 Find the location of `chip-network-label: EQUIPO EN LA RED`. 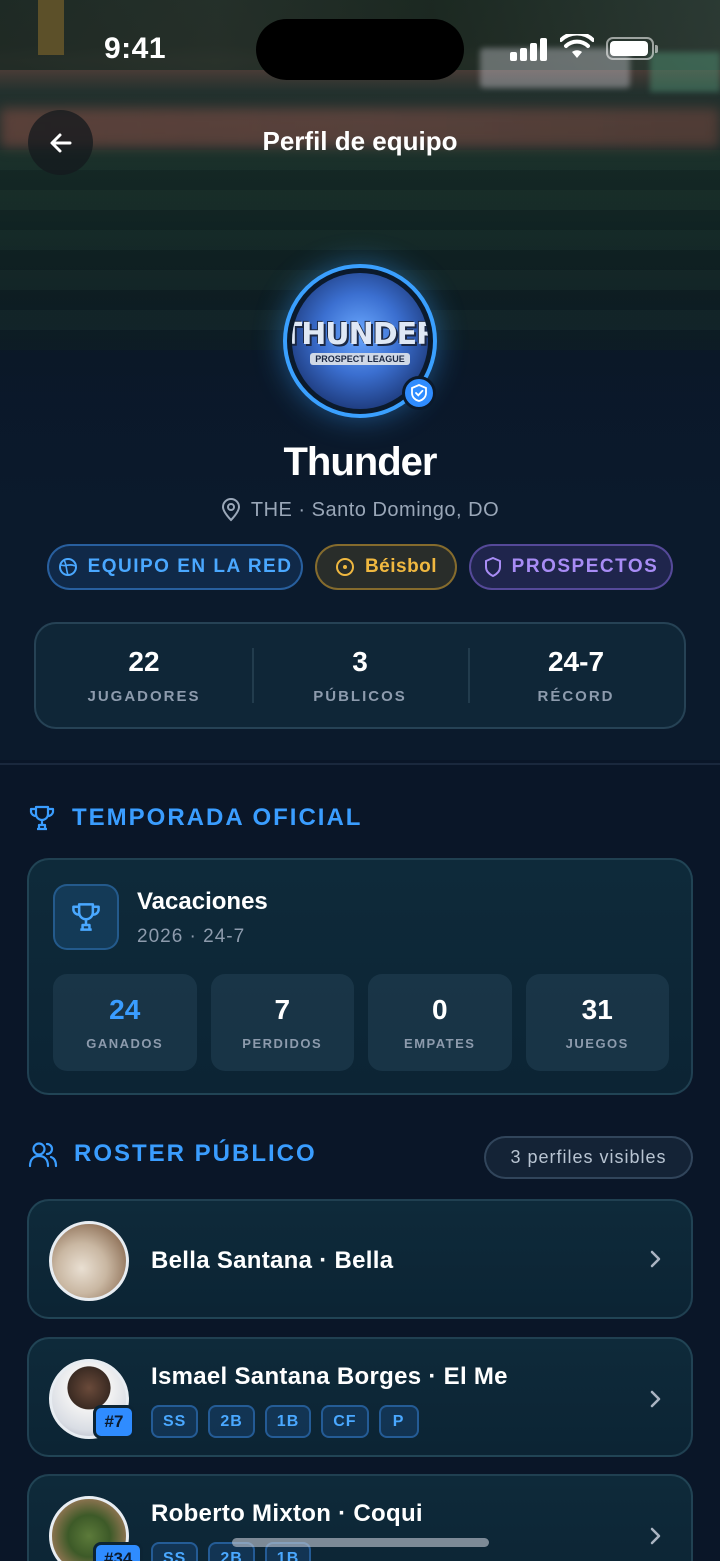

chip-network-label: EQUIPO EN LA RED is located at coordinates (190, 566).